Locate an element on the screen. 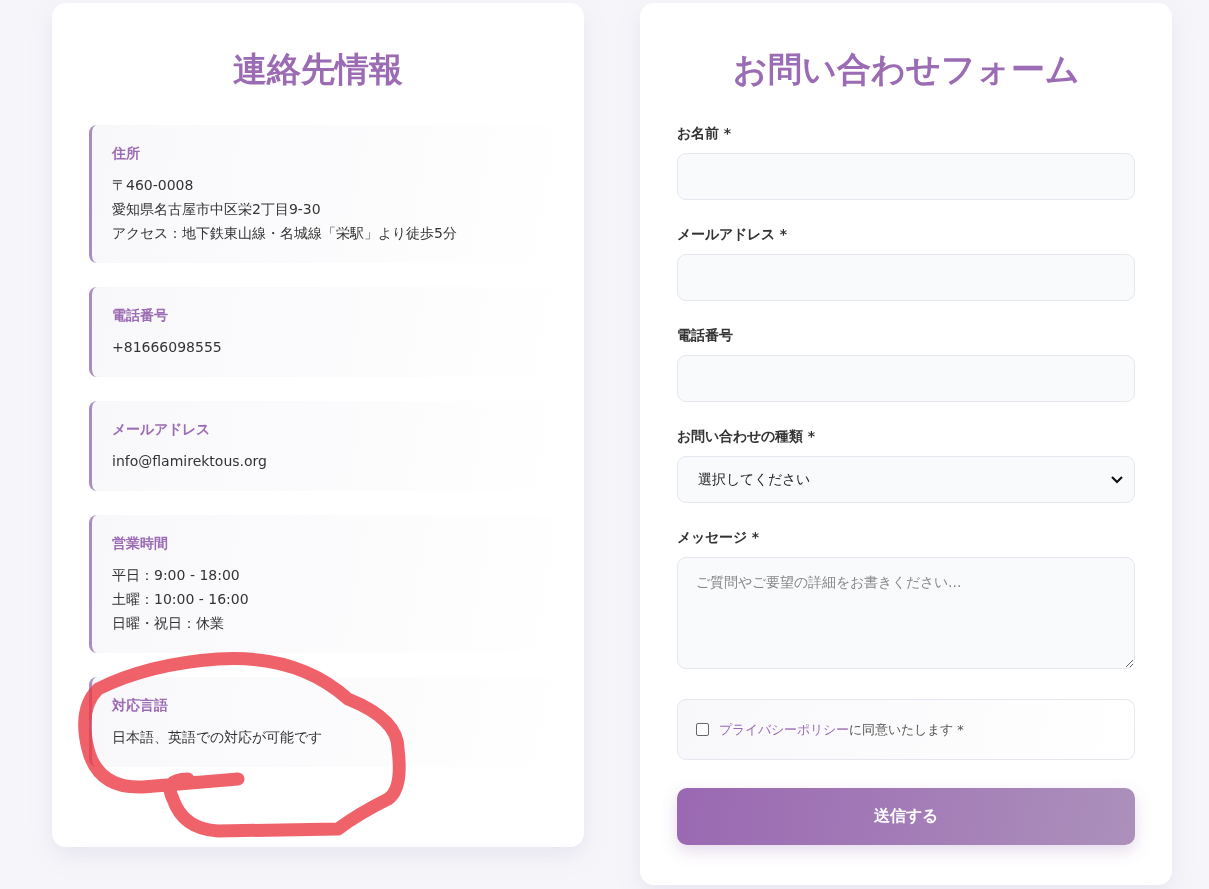 The width and height of the screenshot is (1209, 889). info-text: 土曜：10:00 - 16:00 is located at coordinates (181, 599).